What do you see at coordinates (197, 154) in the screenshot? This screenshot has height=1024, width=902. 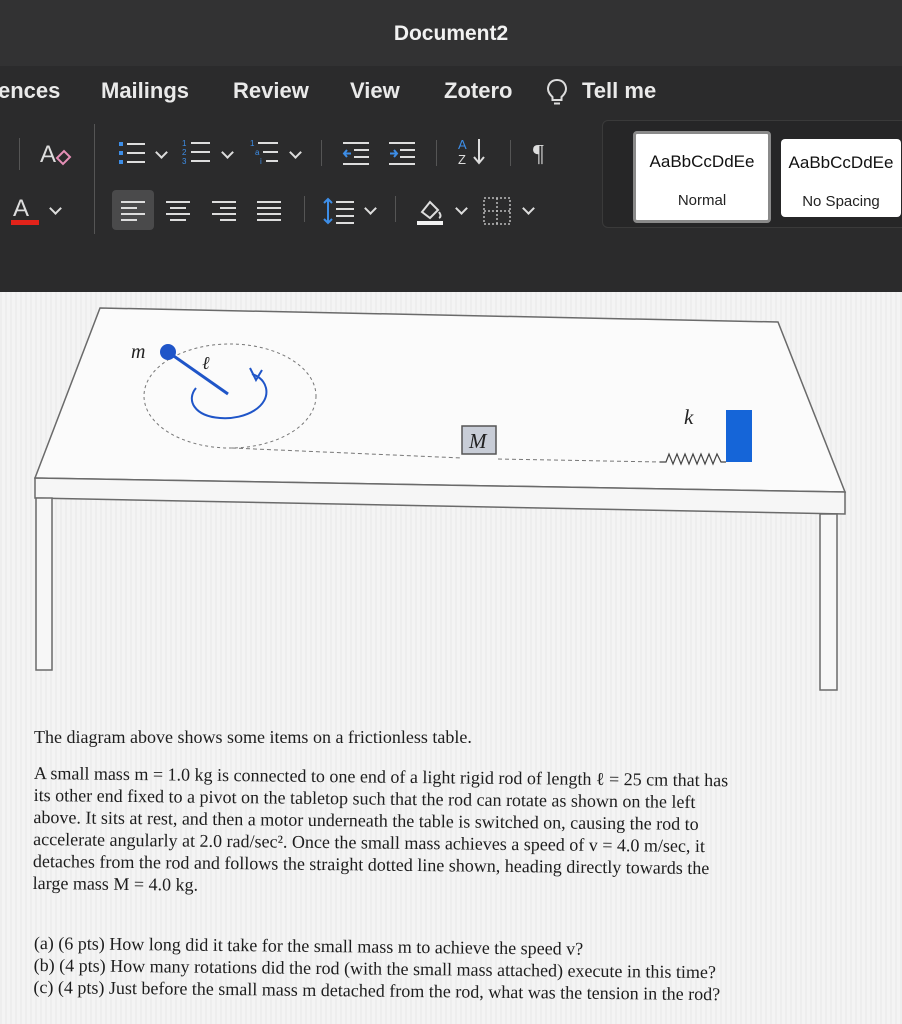 I see `numbering-icon: 1 2 3` at bounding box center [197, 154].